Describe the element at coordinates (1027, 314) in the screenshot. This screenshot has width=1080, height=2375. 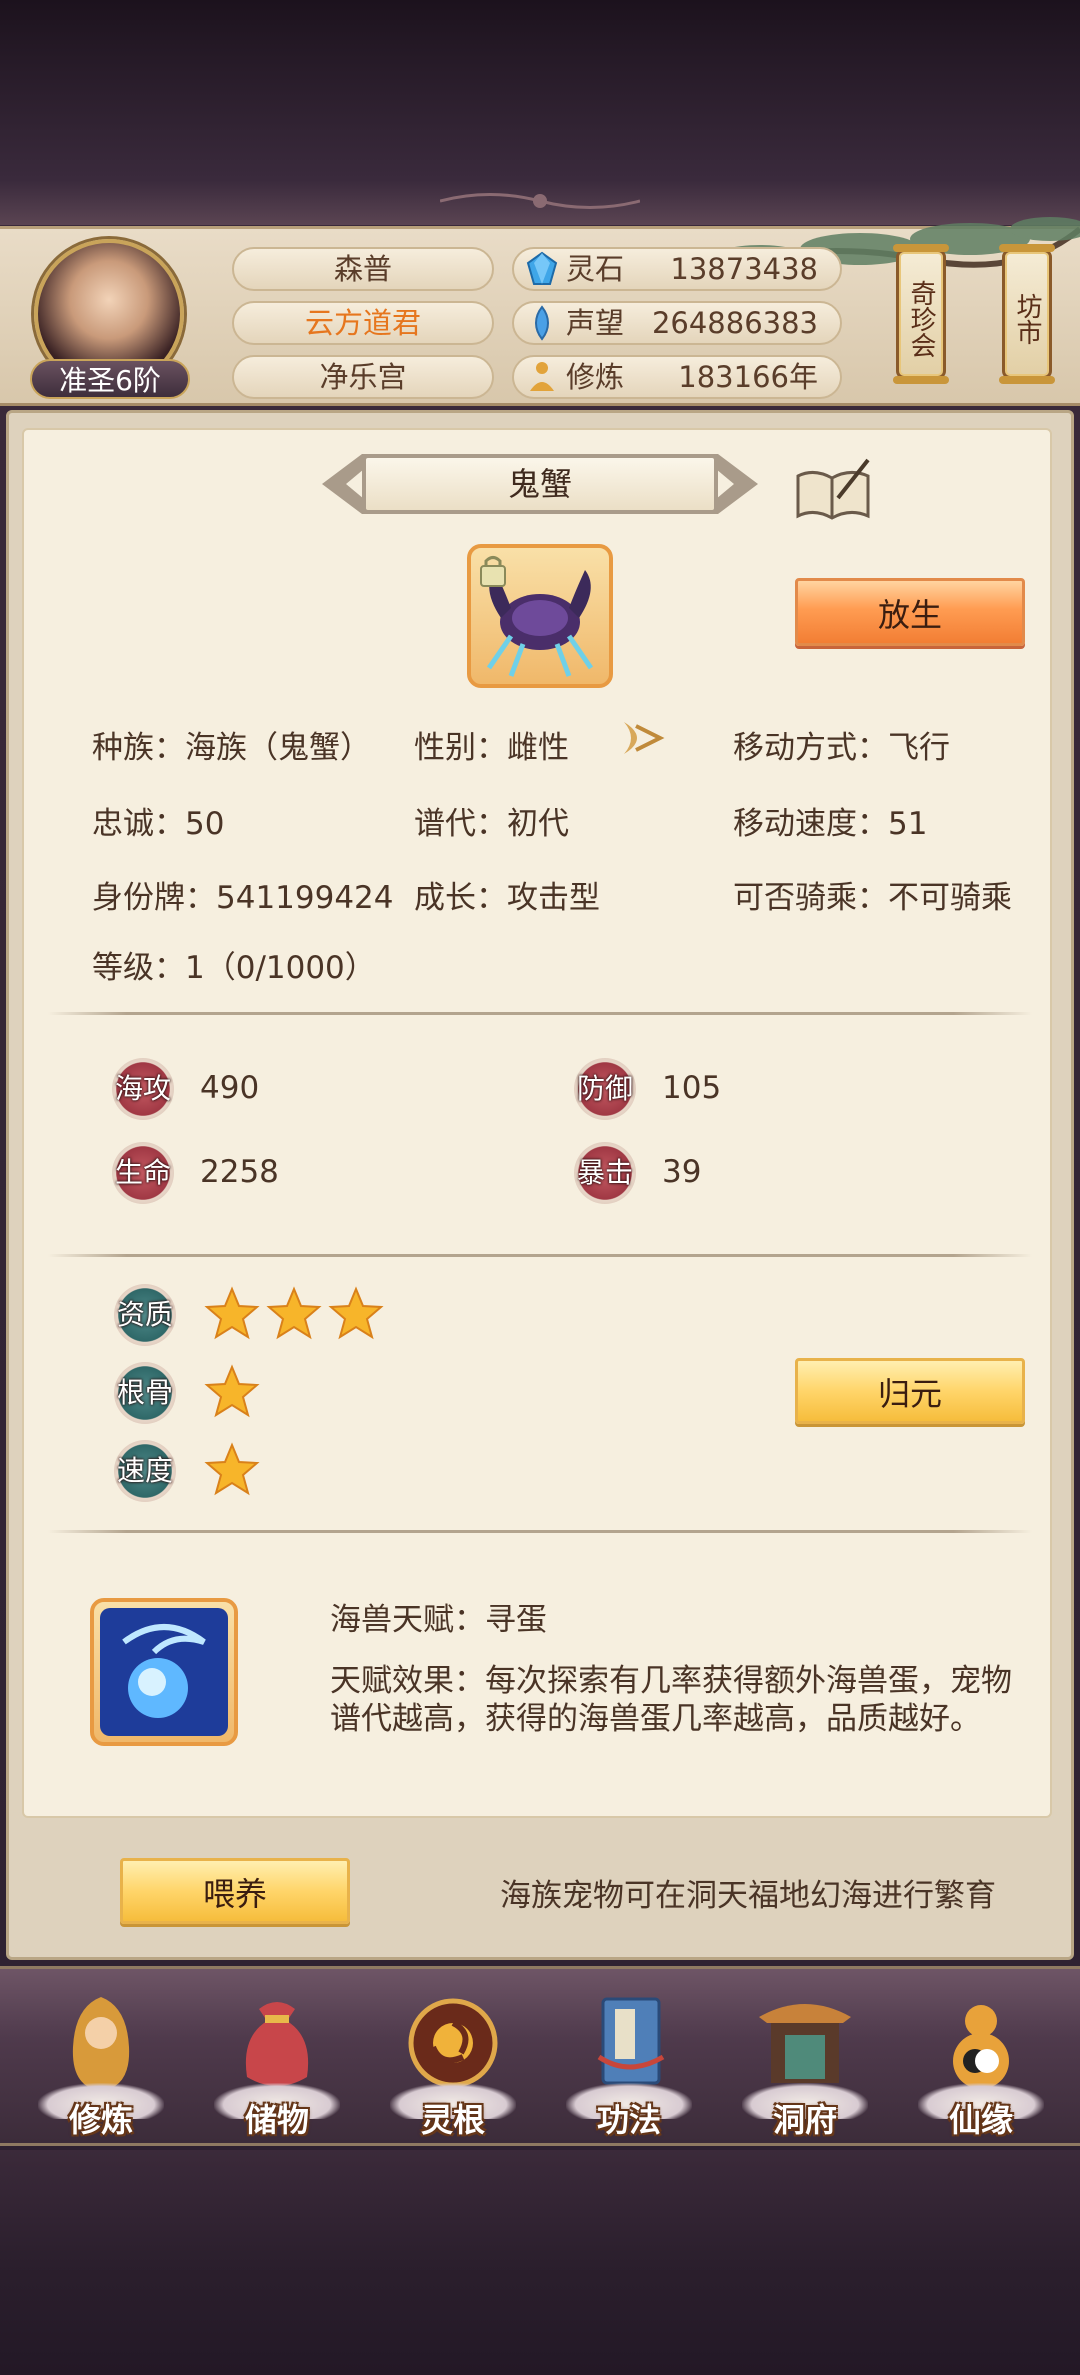
I see `market-button: 坊市` at that location.